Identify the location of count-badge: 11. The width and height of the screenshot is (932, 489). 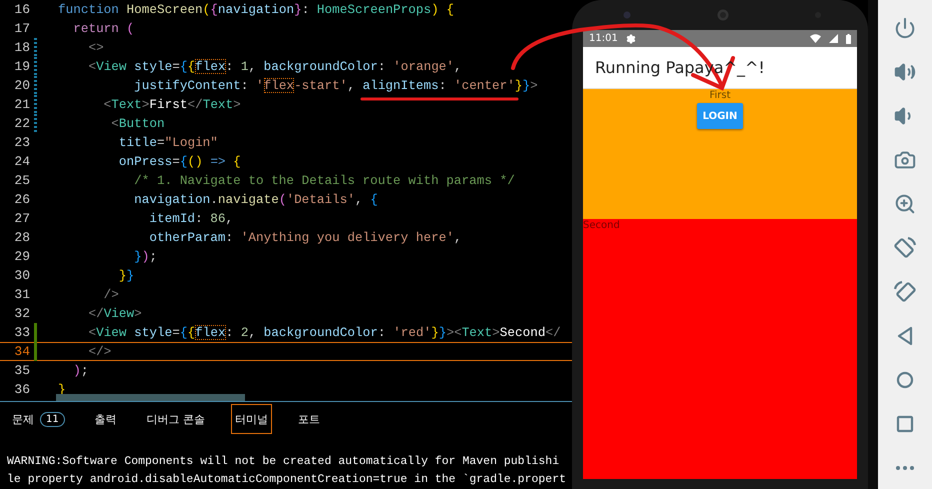
(52, 419).